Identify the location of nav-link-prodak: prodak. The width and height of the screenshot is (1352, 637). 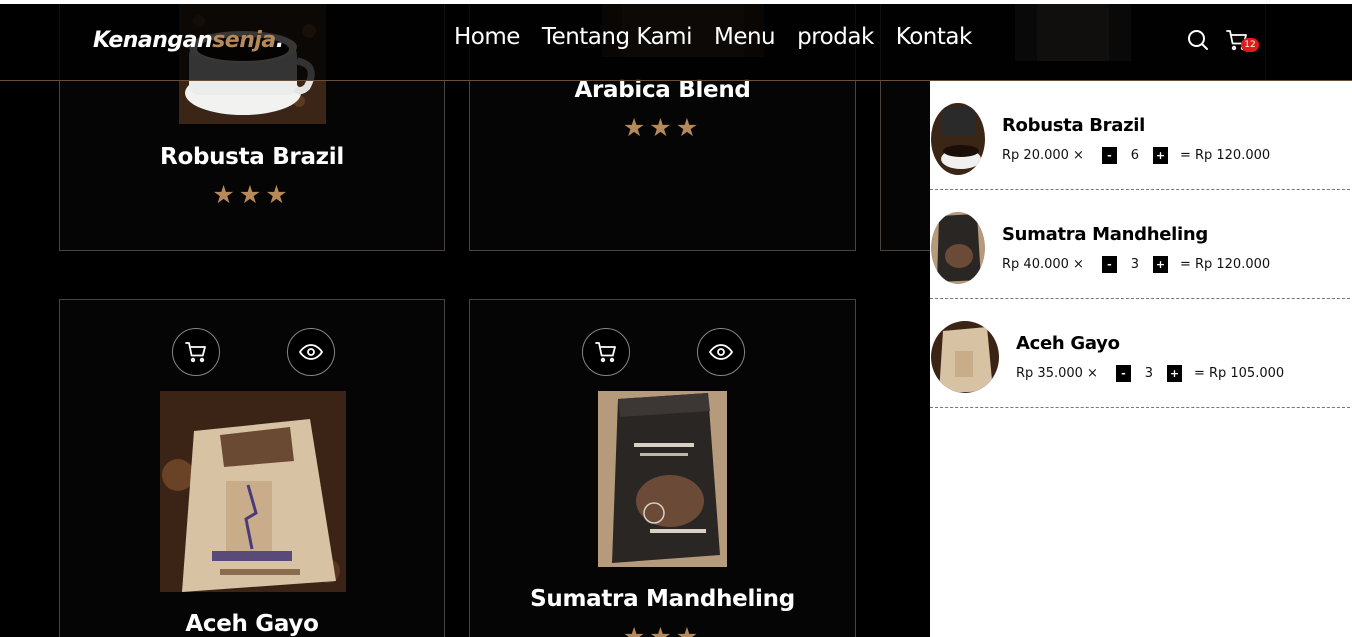
(835, 37).